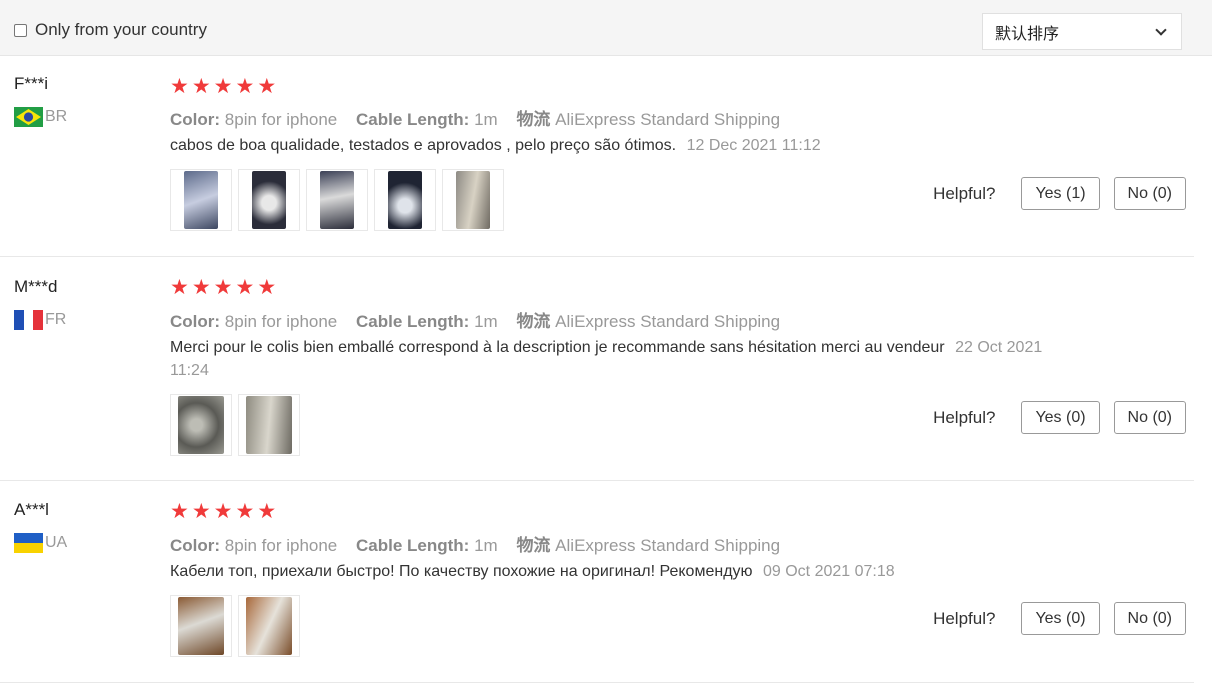 The width and height of the screenshot is (1212, 684). What do you see at coordinates (606, 28) in the screenshot?
I see `filter-bar: Only from your country 默认排序` at bounding box center [606, 28].